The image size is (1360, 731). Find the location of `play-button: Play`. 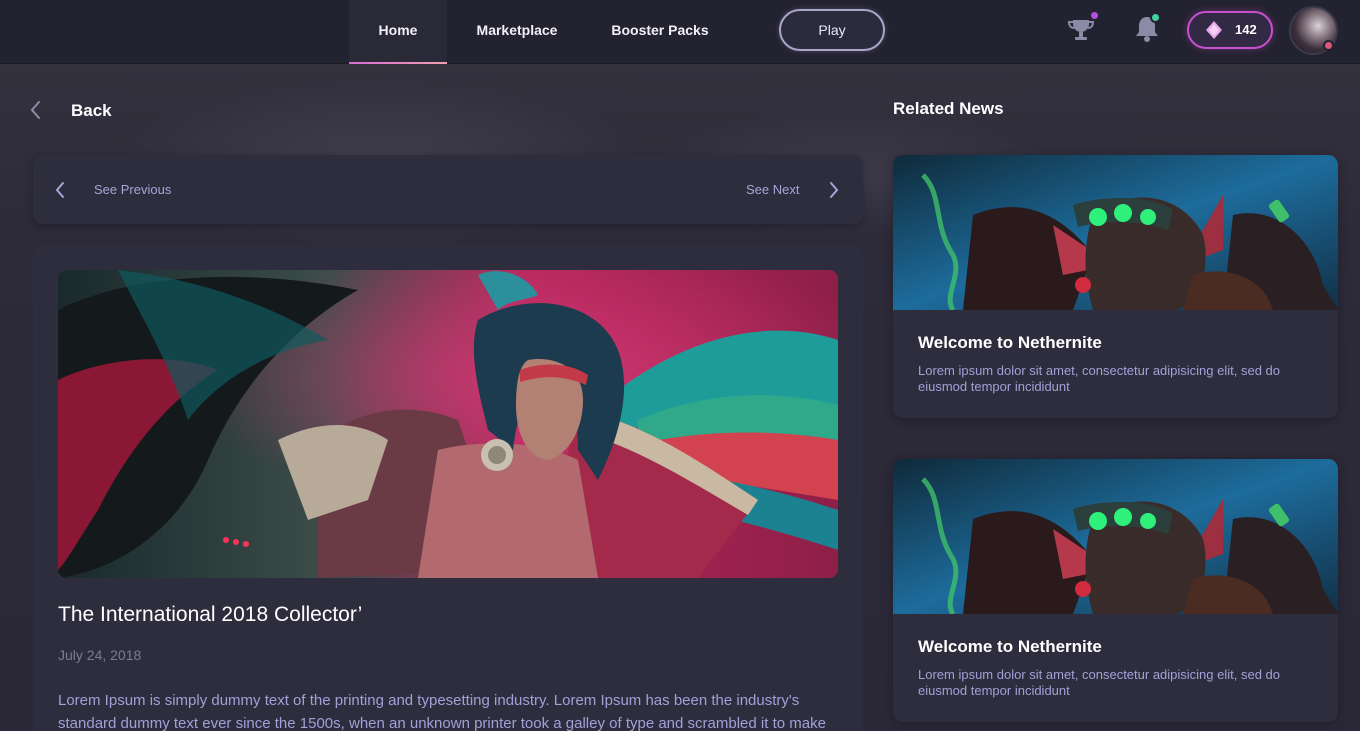

play-button: Play is located at coordinates (832, 30).